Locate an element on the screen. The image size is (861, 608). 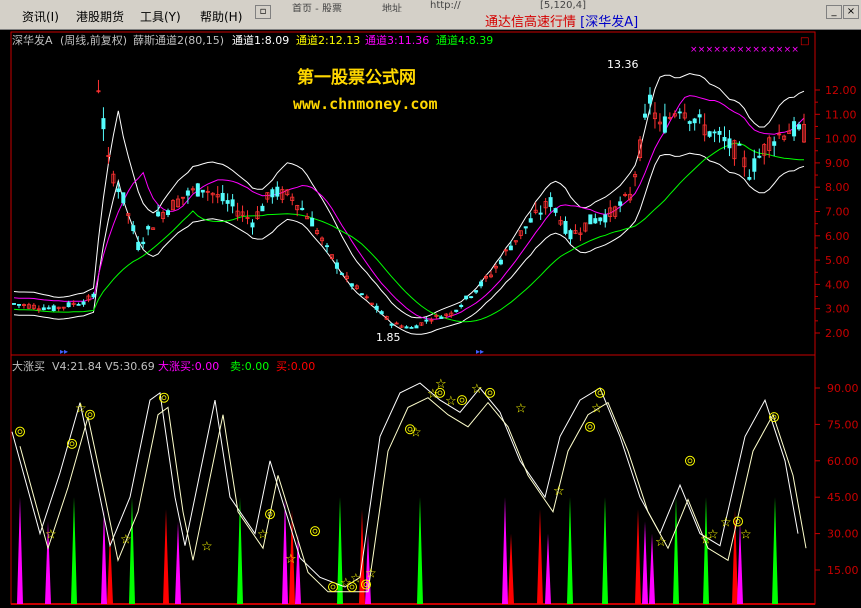
header-period: (周线,前复权) is located at coordinates (93, 40).